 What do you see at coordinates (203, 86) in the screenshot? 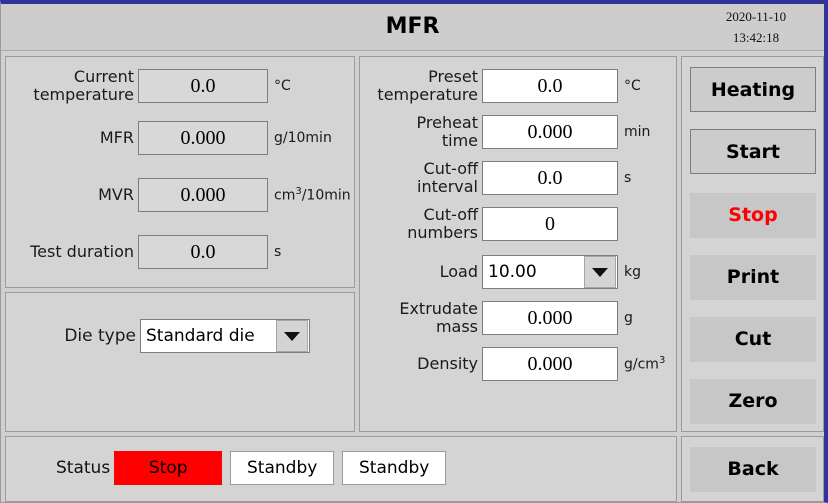
I see `current-temperature-value: 0.0` at bounding box center [203, 86].